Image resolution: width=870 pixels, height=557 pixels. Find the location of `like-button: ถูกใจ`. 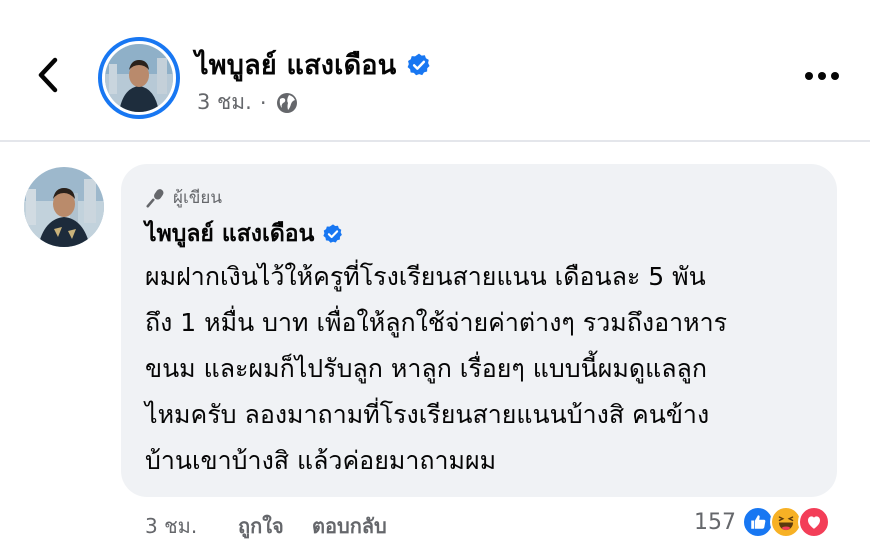

like-button: ถูกใจ is located at coordinates (275, 526).